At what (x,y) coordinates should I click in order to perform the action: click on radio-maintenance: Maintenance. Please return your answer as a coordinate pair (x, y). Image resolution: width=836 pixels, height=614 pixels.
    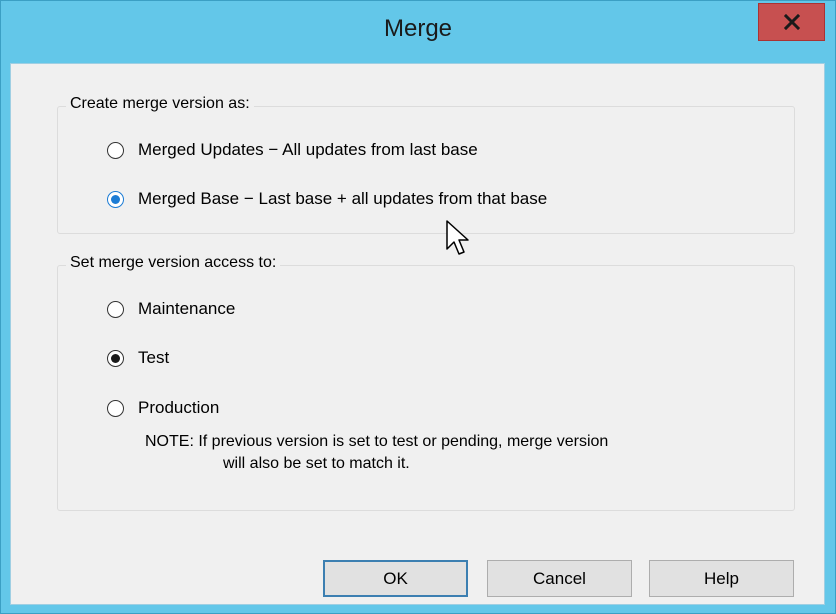
    Looking at the image, I should click on (171, 309).